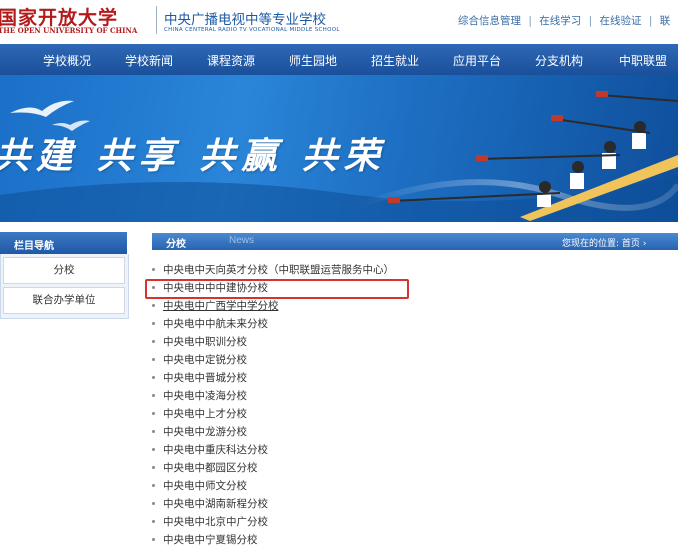 The height and width of the screenshot is (548, 678). What do you see at coordinates (231, 60) in the screenshot?
I see `nav-item-courses: 课程资源` at bounding box center [231, 60].